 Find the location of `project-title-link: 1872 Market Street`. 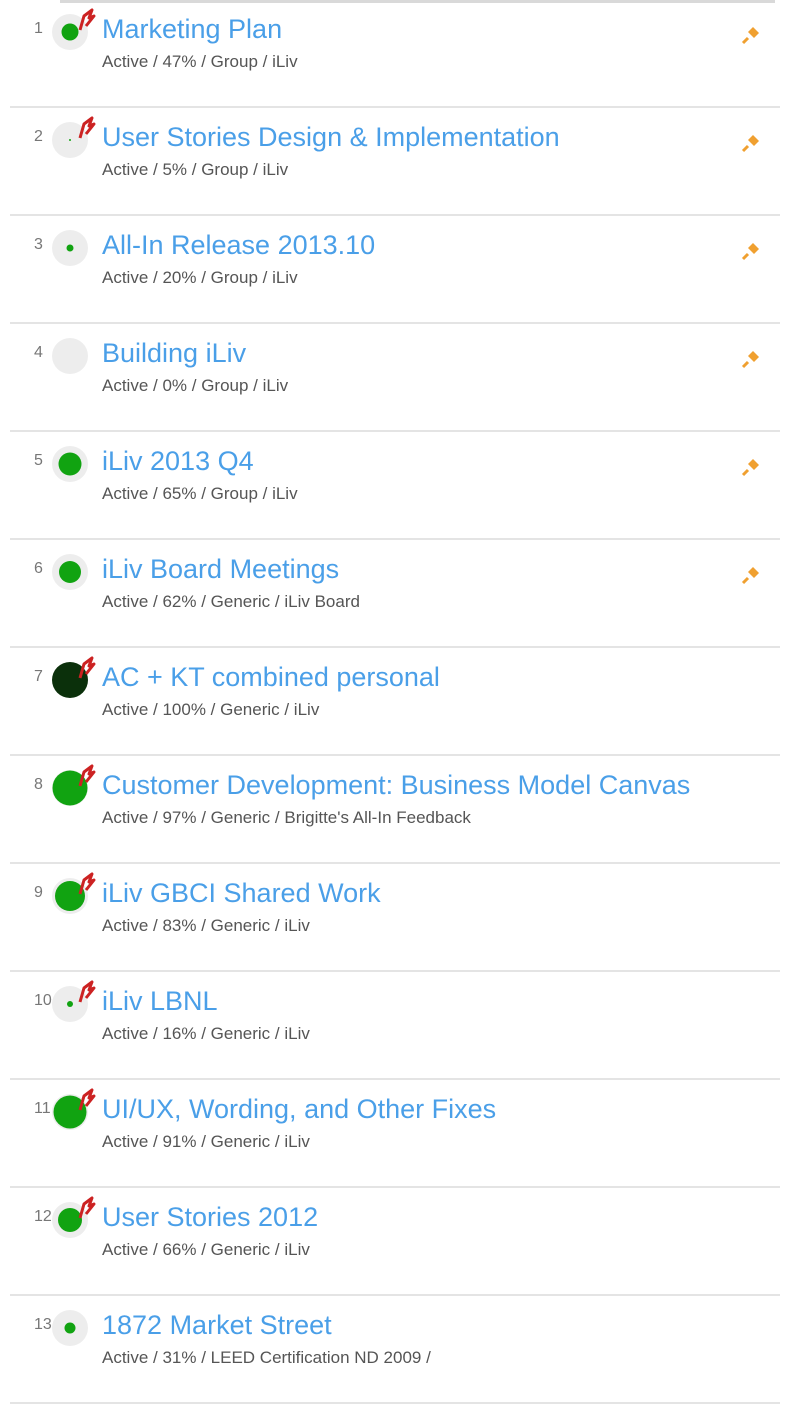

project-title-link: 1872 Market Street is located at coordinates (217, 1325).